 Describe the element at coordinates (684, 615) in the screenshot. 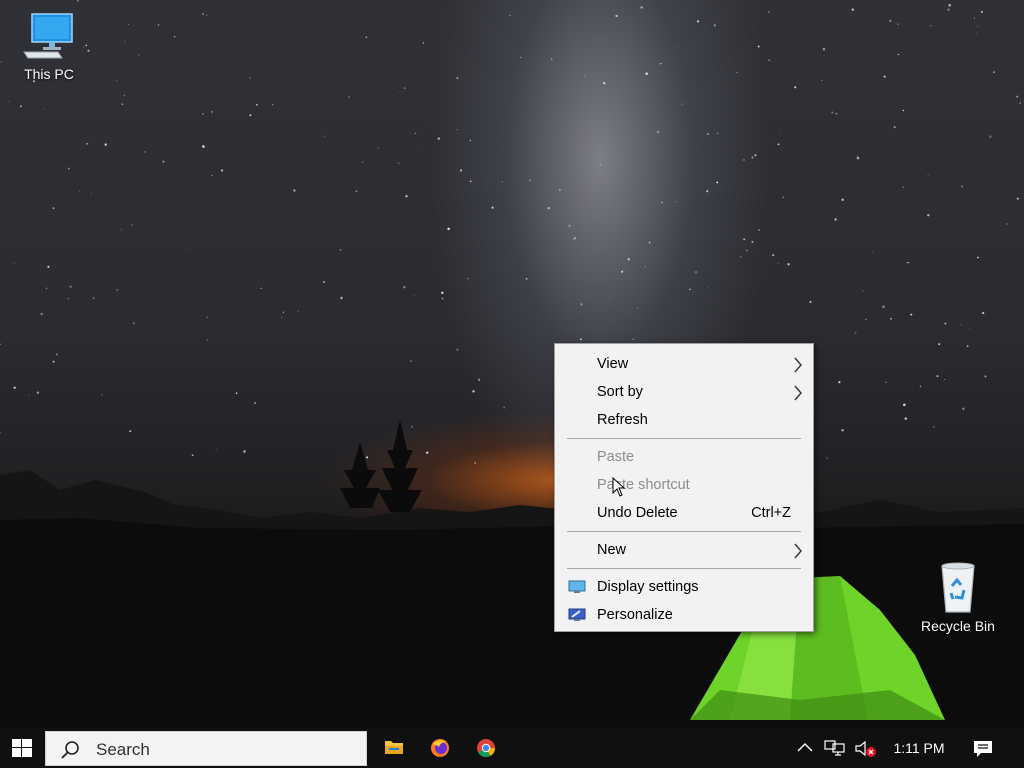

I see `menu-item-personalize: Personalize` at that location.